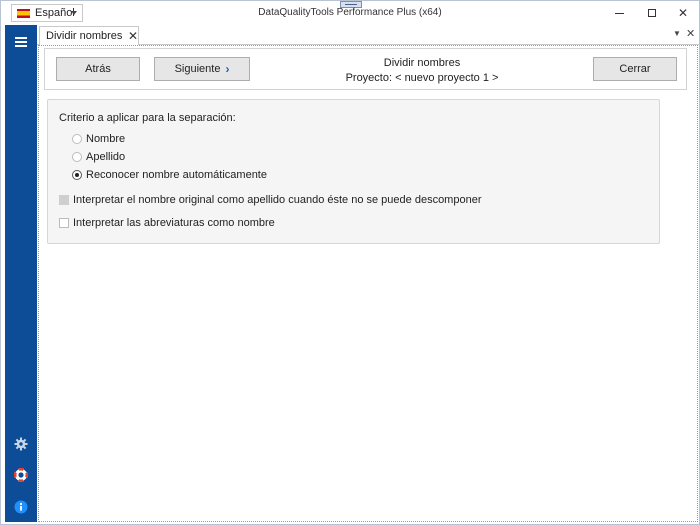 The image size is (700, 525). I want to click on maximize-button, so click(652, 13).